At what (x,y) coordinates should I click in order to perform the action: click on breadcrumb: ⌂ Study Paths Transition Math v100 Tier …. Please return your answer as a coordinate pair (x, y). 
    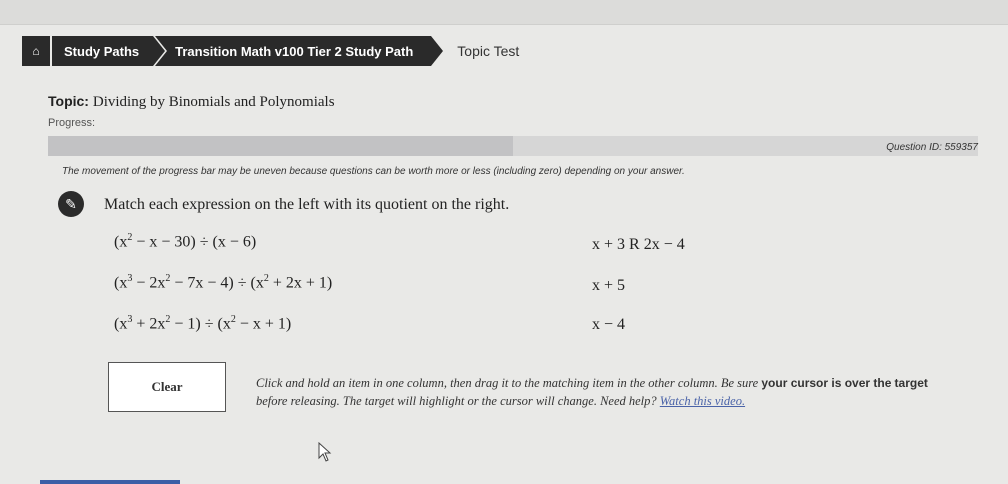
    Looking at the image, I should click on (270, 51).